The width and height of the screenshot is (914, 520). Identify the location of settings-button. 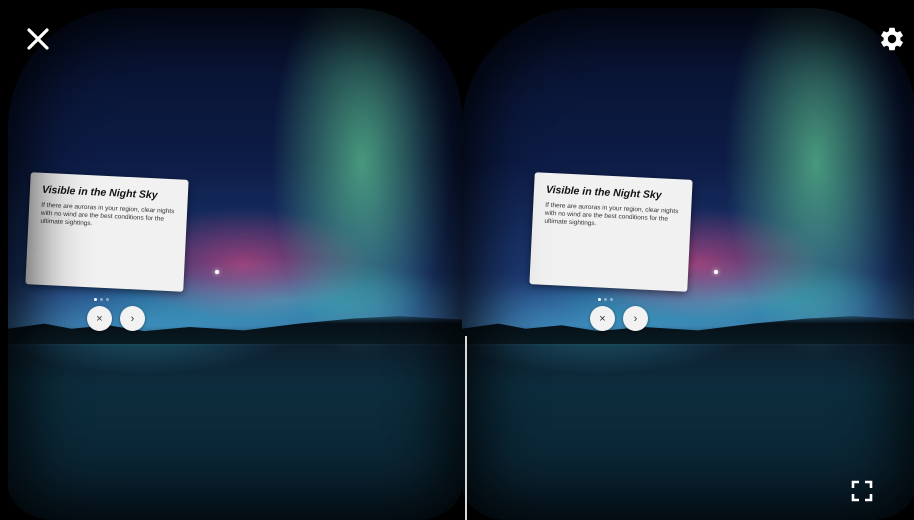
(892, 39).